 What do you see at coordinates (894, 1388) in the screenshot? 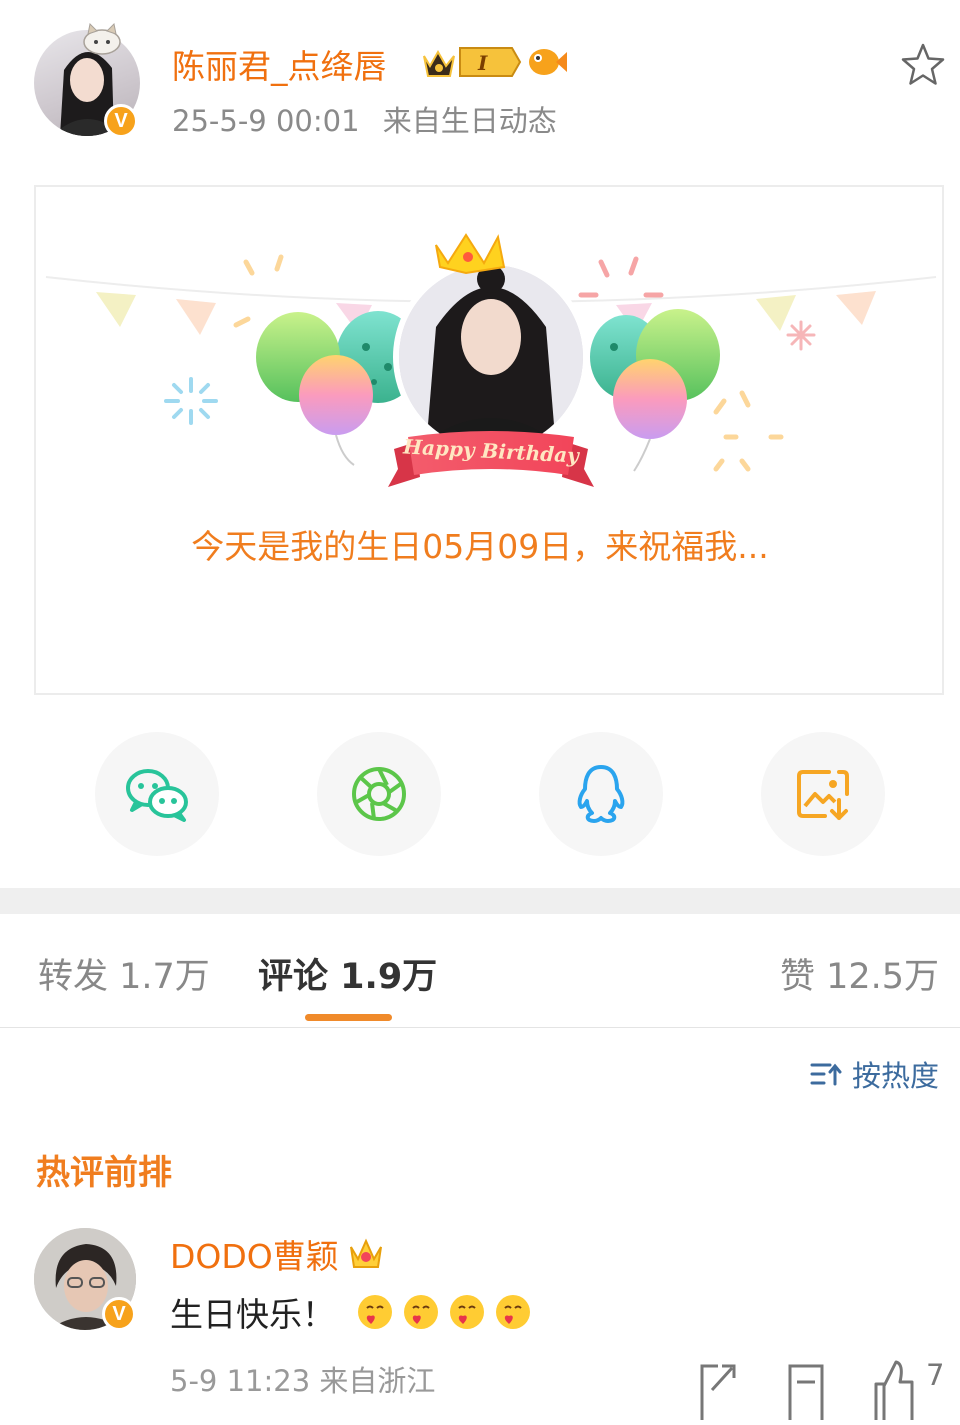
I see `comment-like-icon` at bounding box center [894, 1388].